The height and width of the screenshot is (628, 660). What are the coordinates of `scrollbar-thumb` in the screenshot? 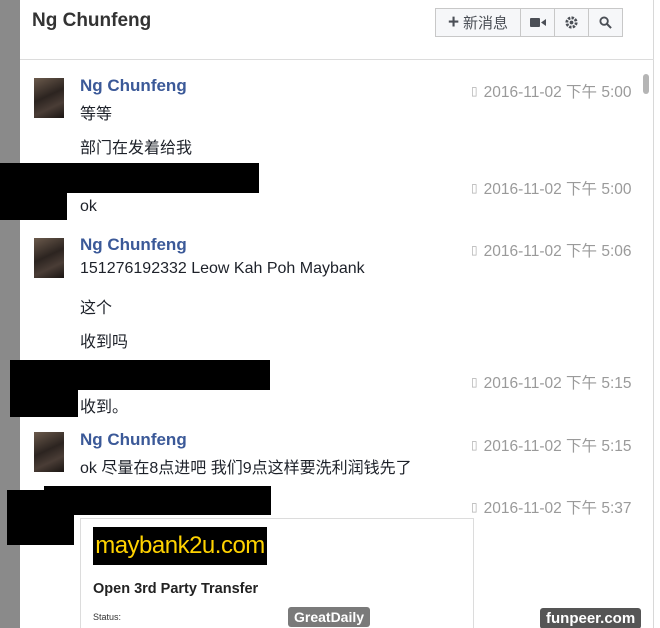 It's located at (646, 84).